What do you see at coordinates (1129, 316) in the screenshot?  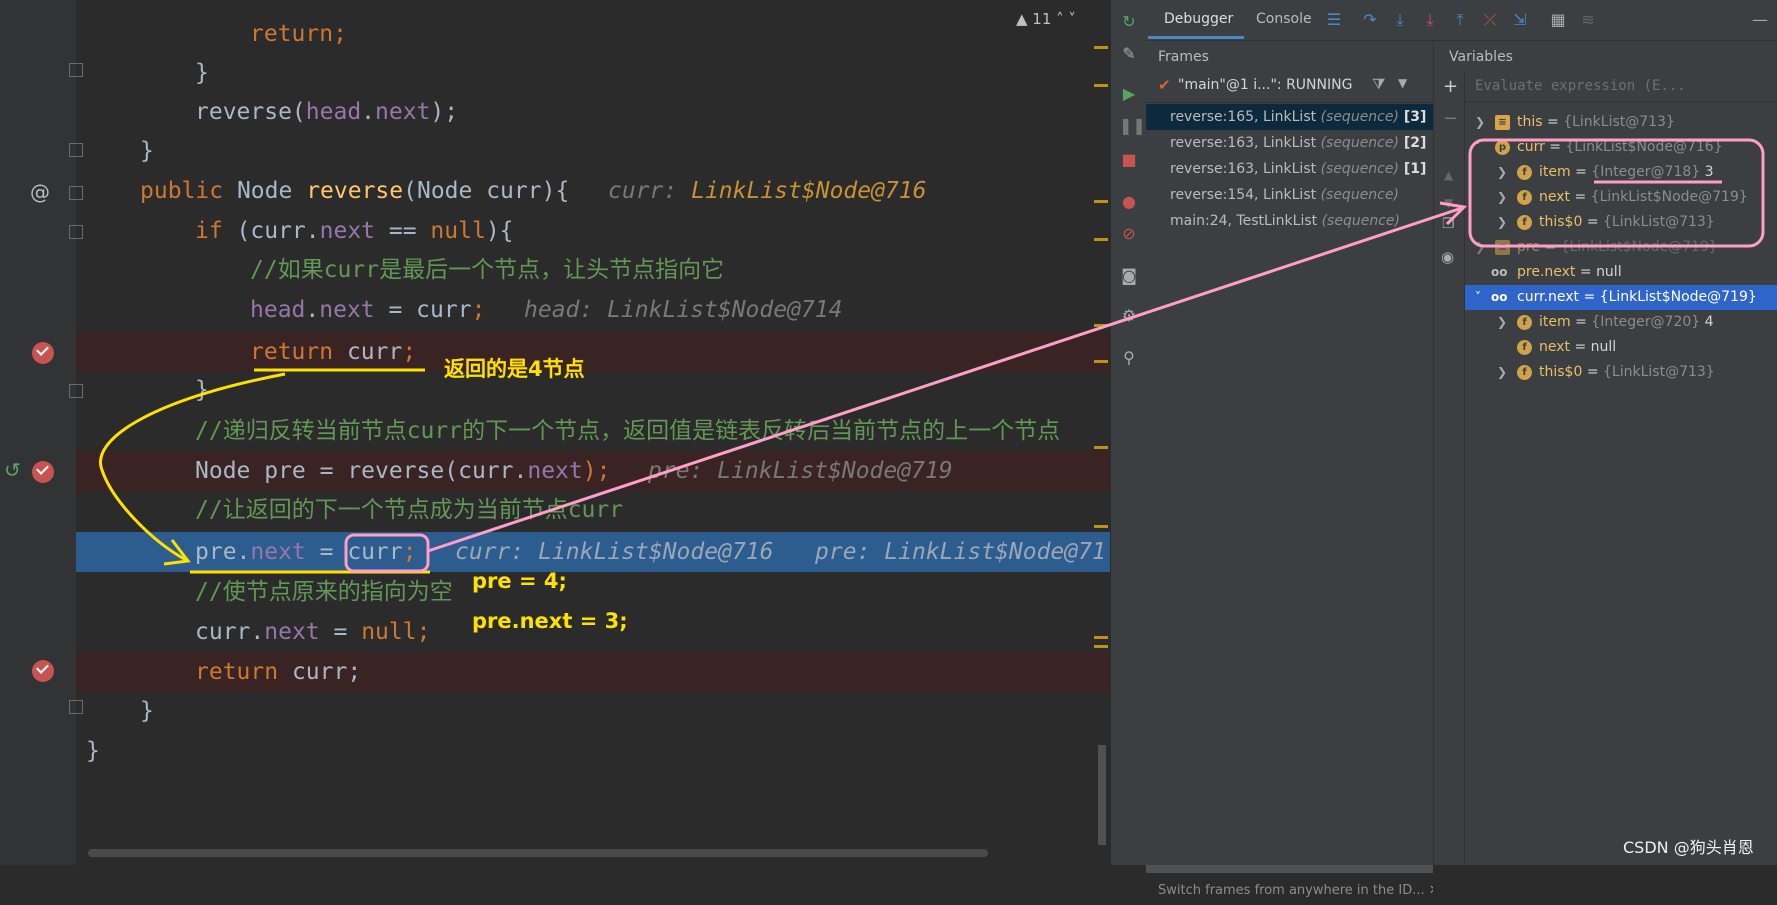 I see `settings-gear-icon: ⚙` at bounding box center [1129, 316].